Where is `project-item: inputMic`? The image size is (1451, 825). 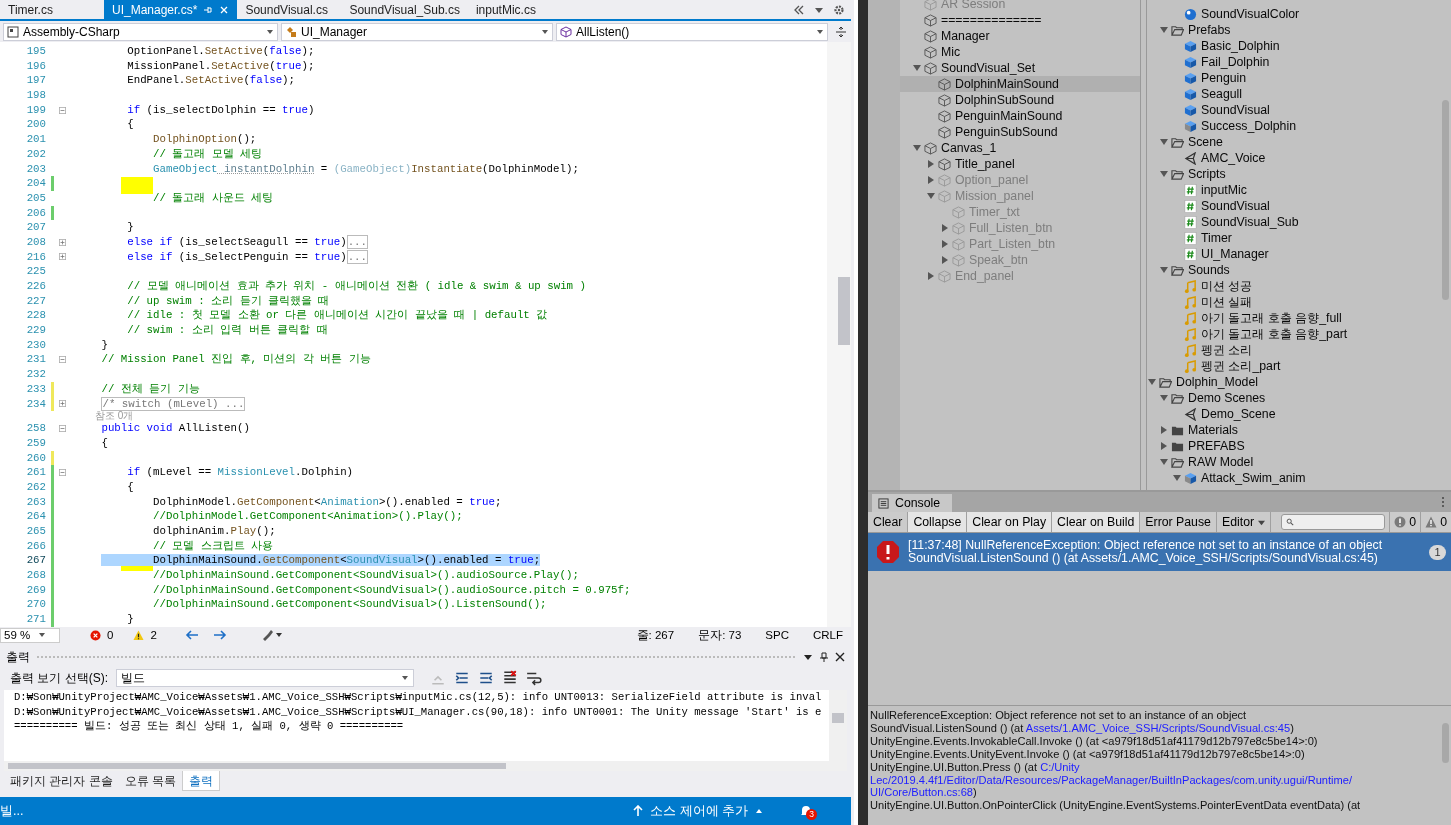
project-item: inputMic is located at coordinates (1293, 190).